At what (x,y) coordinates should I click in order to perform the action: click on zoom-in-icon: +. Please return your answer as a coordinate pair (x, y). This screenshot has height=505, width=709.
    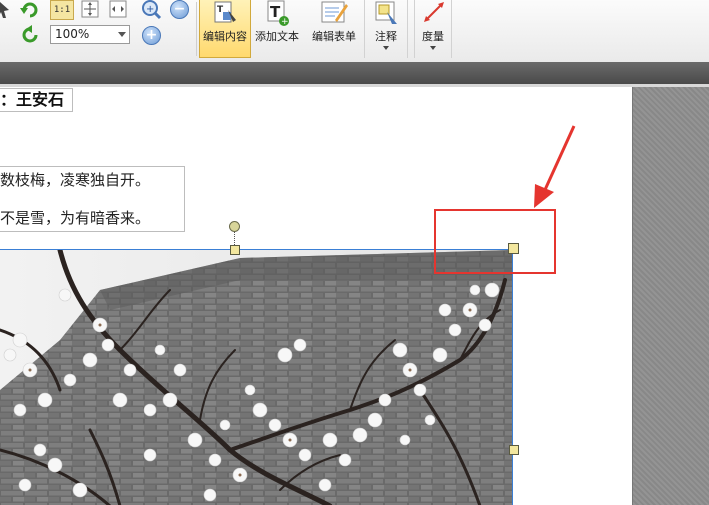
    Looking at the image, I should click on (151, 35).